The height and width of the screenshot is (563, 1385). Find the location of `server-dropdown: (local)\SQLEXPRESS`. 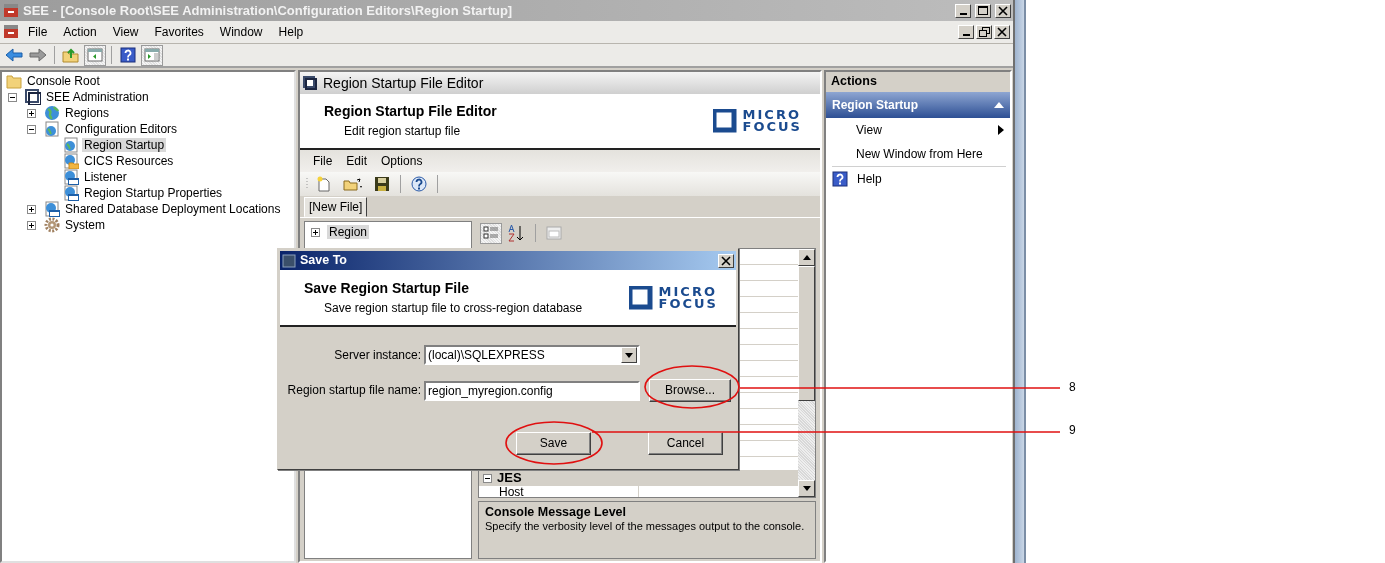

server-dropdown: (local)\SQLEXPRESS is located at coordinates (532, 355).